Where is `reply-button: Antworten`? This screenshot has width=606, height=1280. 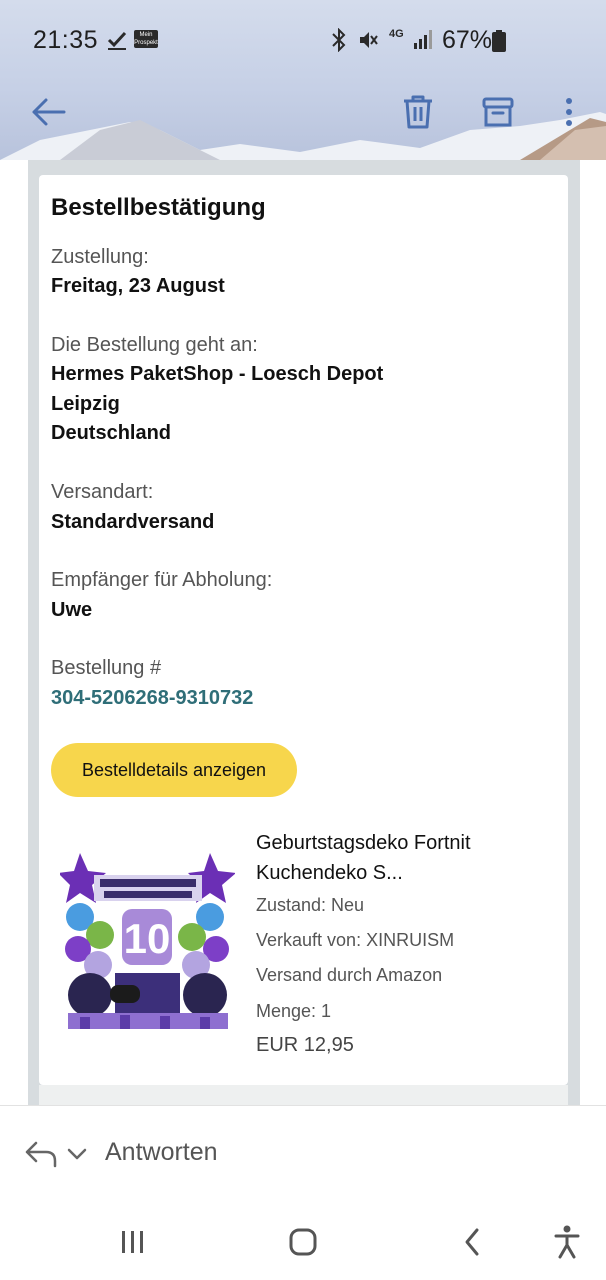
reply-button: Antworten is located at coordinates (161, 1152).